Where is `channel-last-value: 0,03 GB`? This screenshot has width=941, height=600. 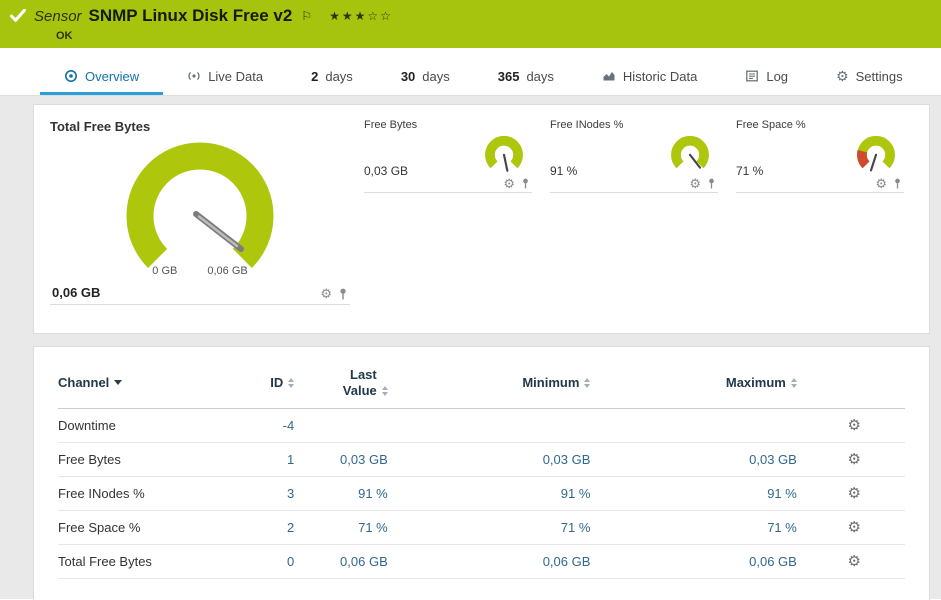 channel-last-value: 0,03 GB is located at coordinates (349, 460).